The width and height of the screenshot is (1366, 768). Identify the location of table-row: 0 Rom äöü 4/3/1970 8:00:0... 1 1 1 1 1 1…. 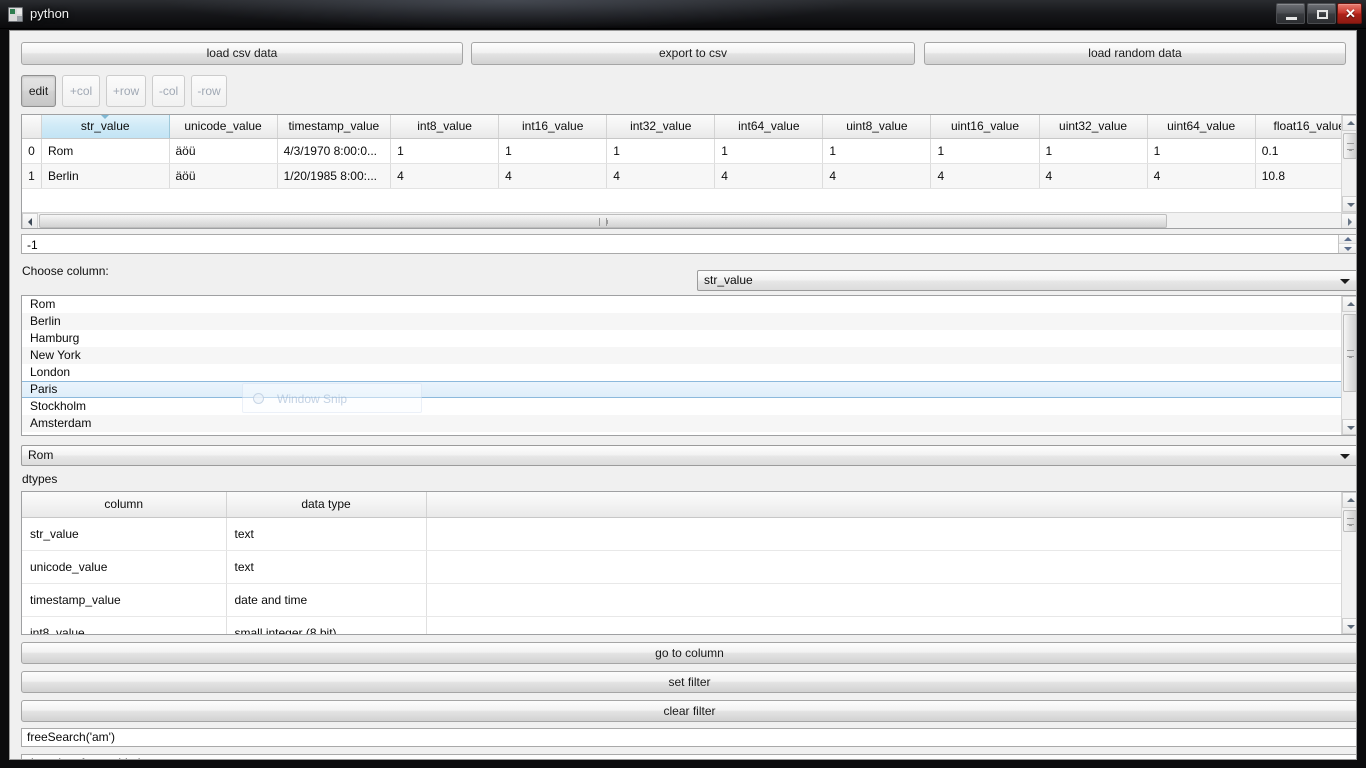
(689, 151).